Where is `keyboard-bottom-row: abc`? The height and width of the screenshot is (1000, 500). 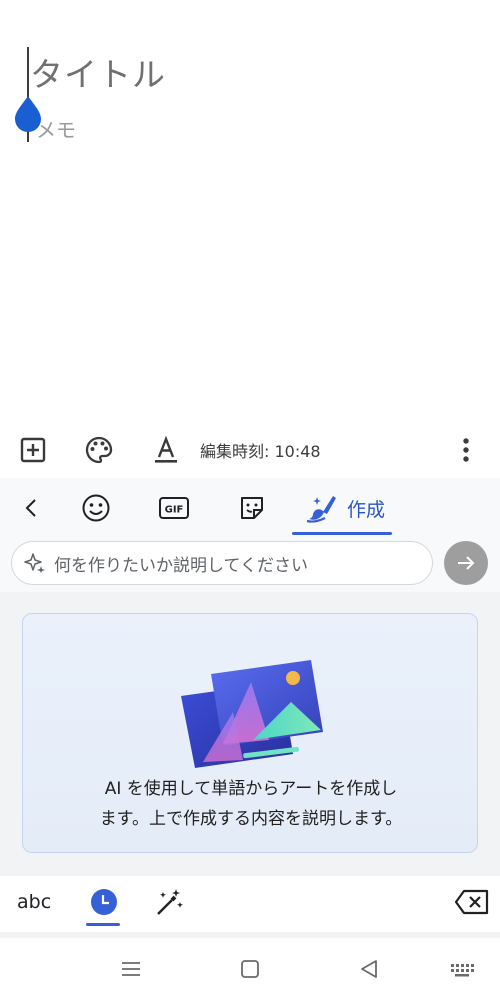
keyboard-bottom-row: abc is located at coordinates (250, 904).